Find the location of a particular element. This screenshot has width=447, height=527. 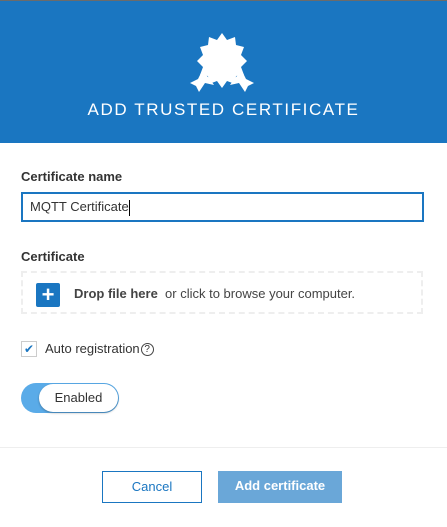

certificate-label: Certificate is located at coordinates (53, 256).